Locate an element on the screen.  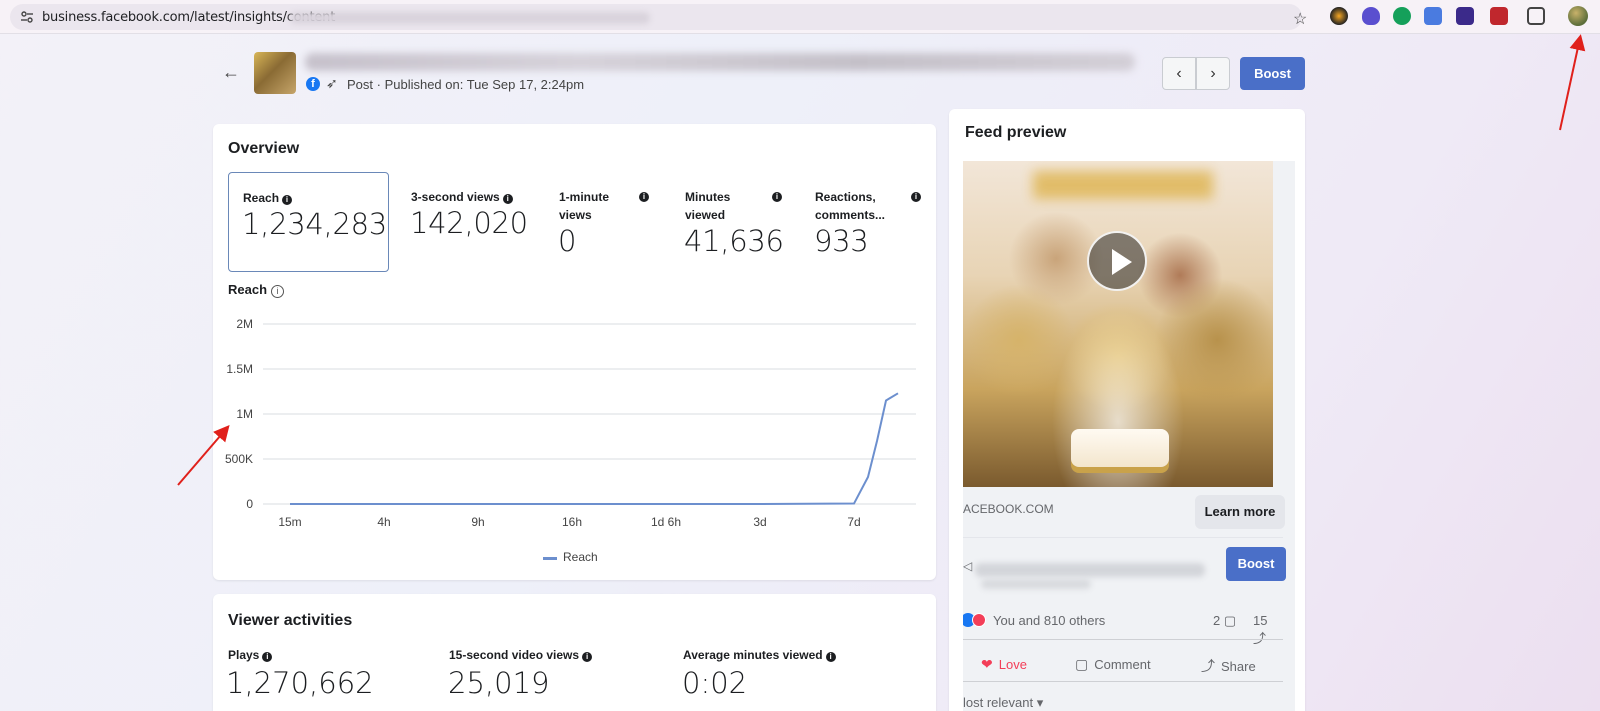
metric-label: 1-minute views is located at coordinates (584, 206).